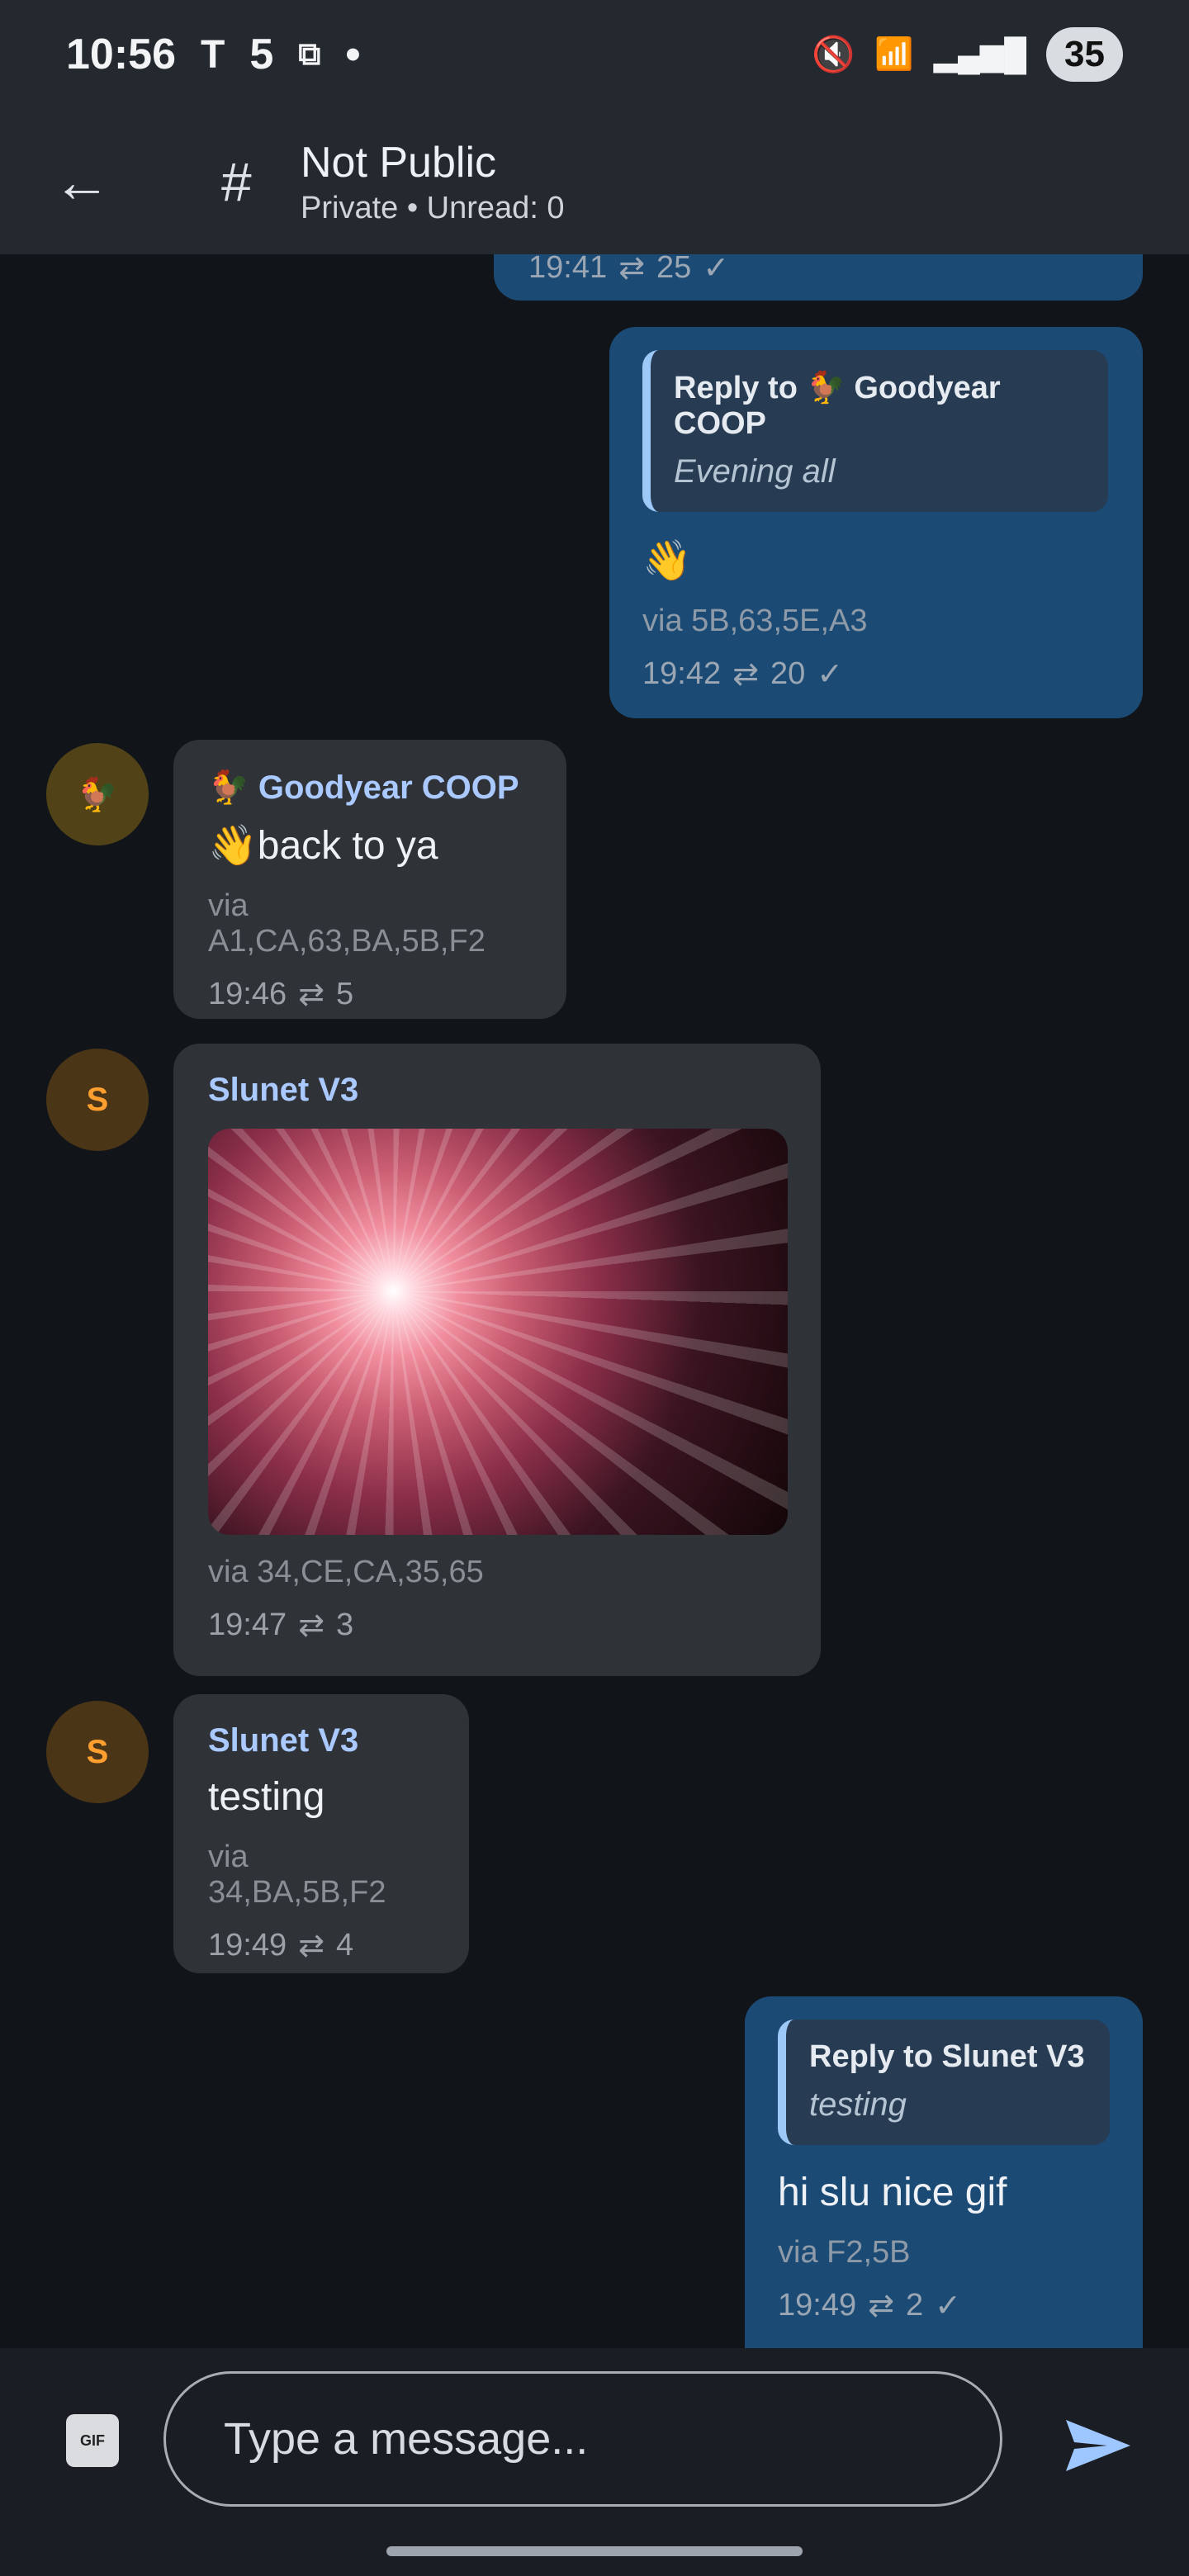 Image resolution: width=1189 pixels, height=2576 pixels. I want to click on message-route: via F2,5B, so click(844, 2252).